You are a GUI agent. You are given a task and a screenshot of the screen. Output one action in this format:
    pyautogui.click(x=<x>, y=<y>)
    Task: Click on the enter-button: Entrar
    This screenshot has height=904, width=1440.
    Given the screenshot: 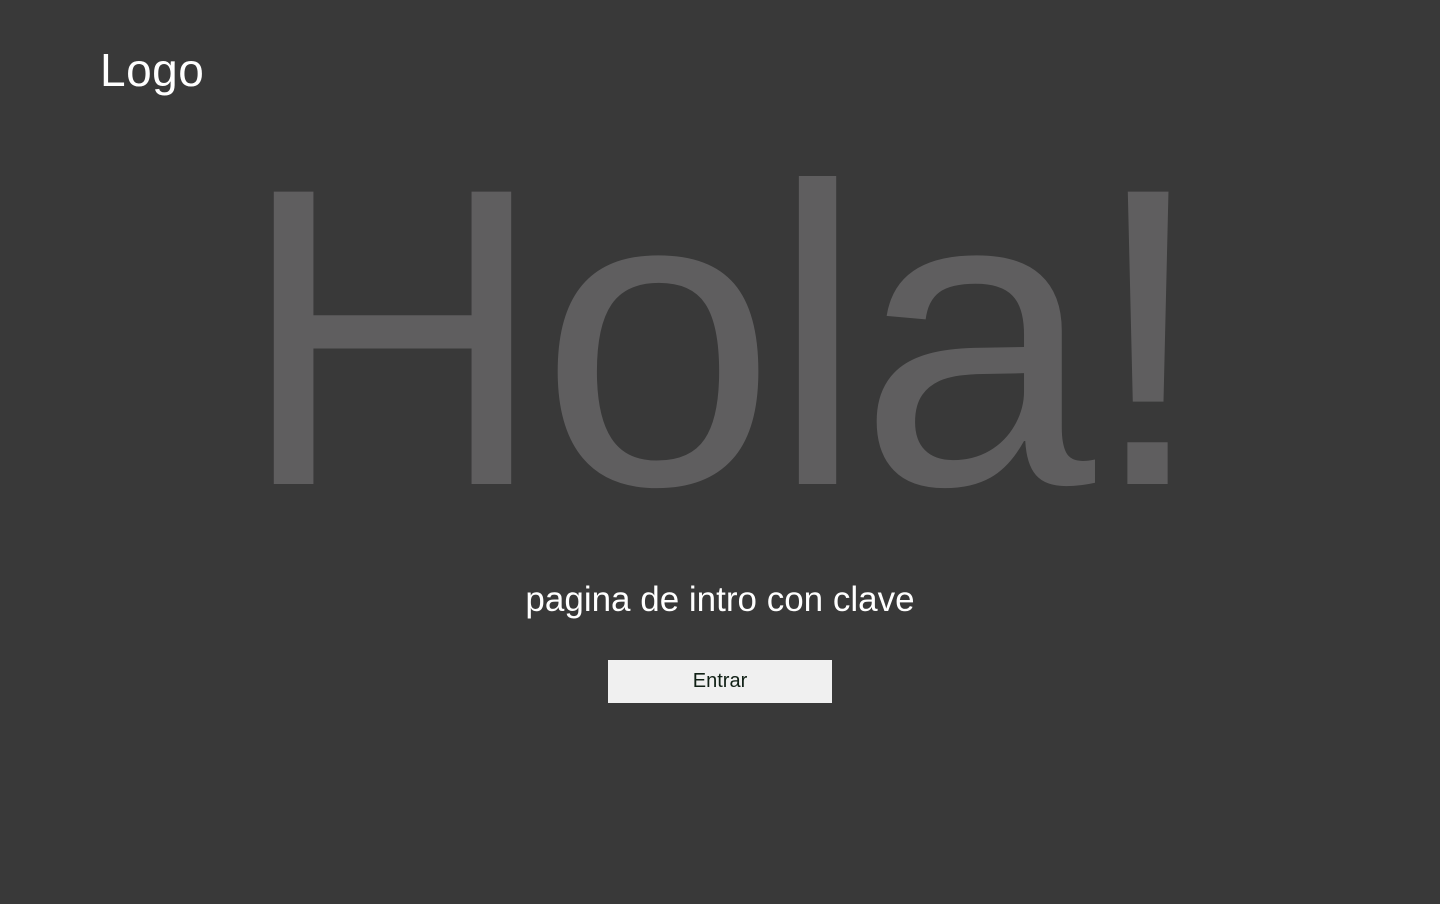 What is the action you would take?
    pyautogui.click(x=720, y=681)
    